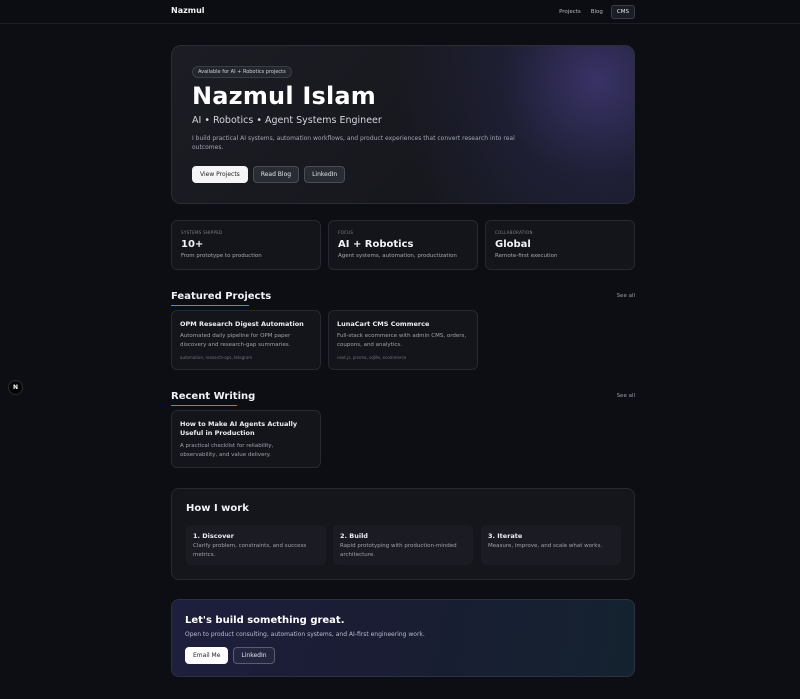 The height and width of the screenshot is (699, 800). I want to click on floating-n-badge: N, so click(15, 387).